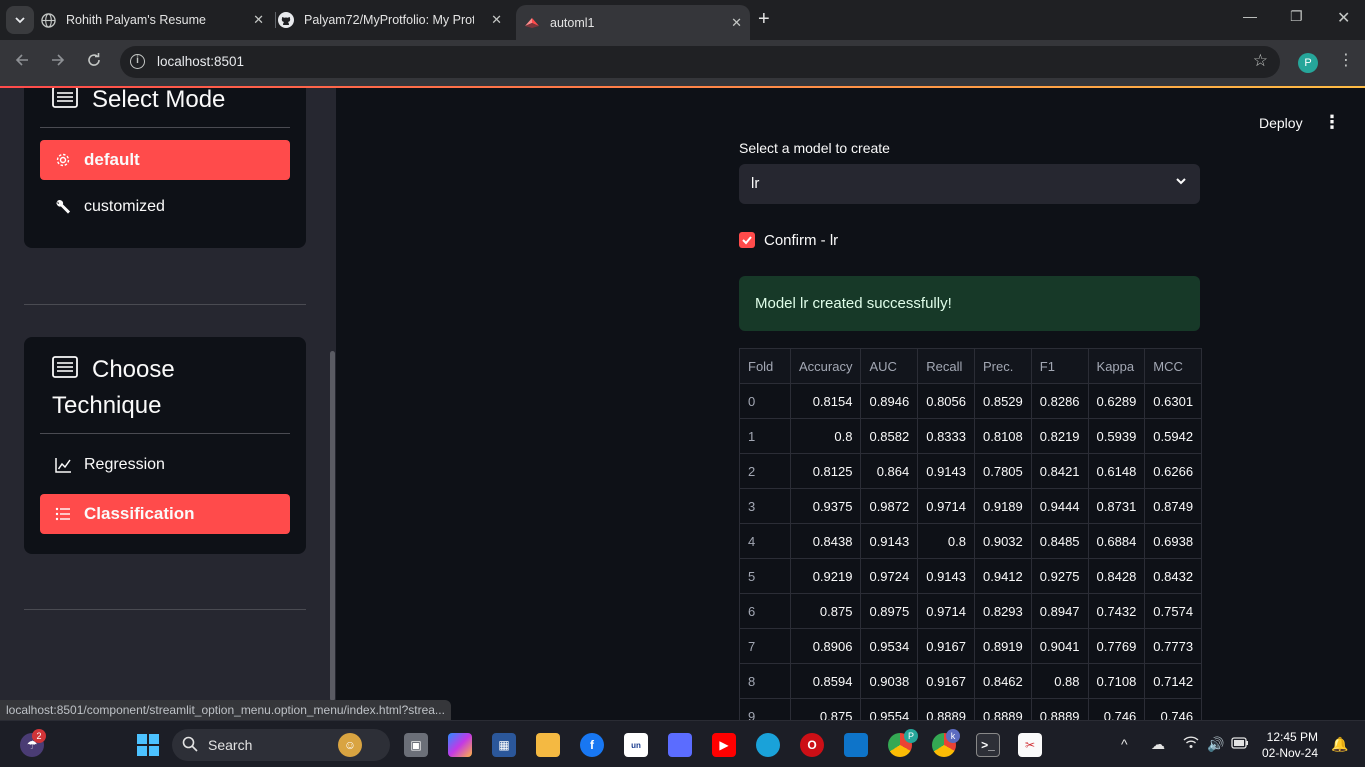 This screenshot has width=1365, height=767. What do you see at coordinates (22, 62) in the screenshot?
I see `back-arrow-icon` at bounding box center [22, 62].